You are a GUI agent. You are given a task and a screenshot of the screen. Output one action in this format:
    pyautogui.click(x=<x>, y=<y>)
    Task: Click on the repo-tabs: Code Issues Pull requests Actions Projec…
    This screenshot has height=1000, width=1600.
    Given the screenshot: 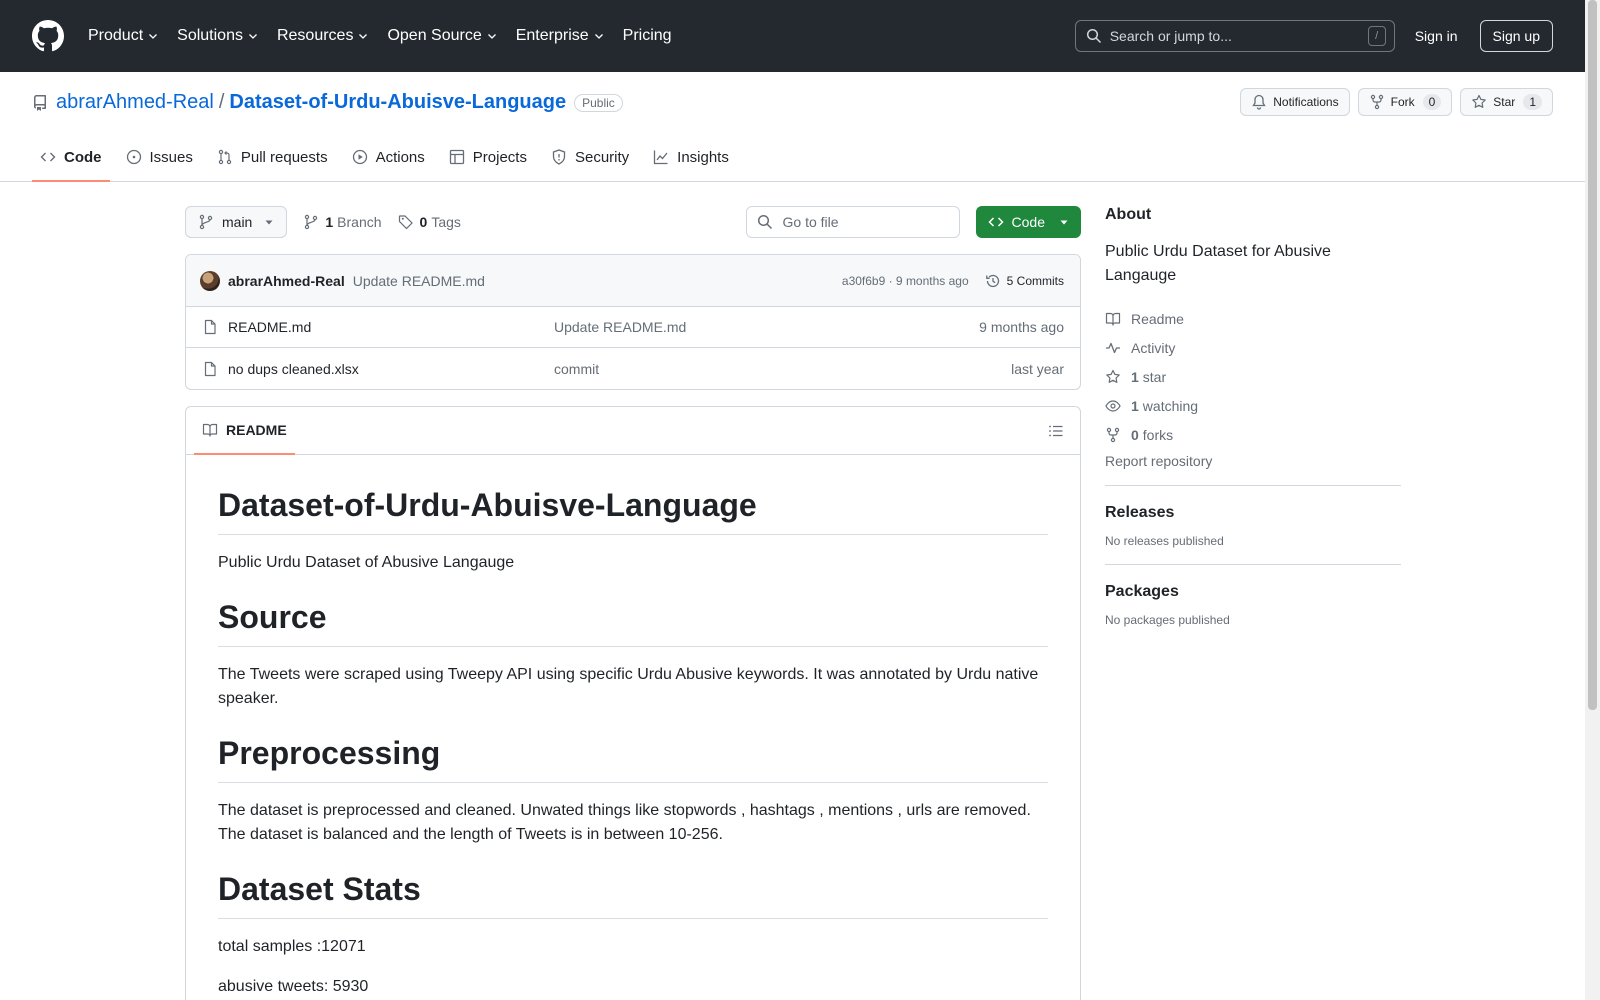 What is the action you would take?
    pyautogui.click(x=388, y=158)
    